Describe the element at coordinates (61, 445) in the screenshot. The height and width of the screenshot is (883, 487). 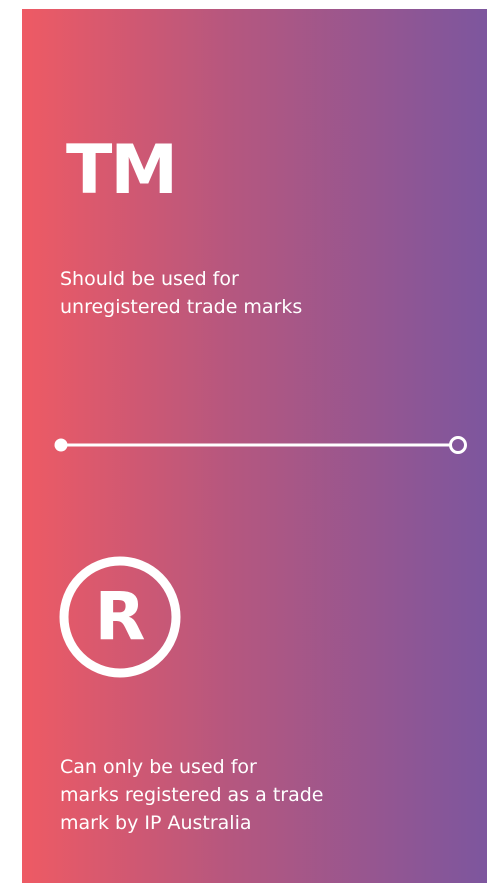
I see `filled-dot-icon` at that location.